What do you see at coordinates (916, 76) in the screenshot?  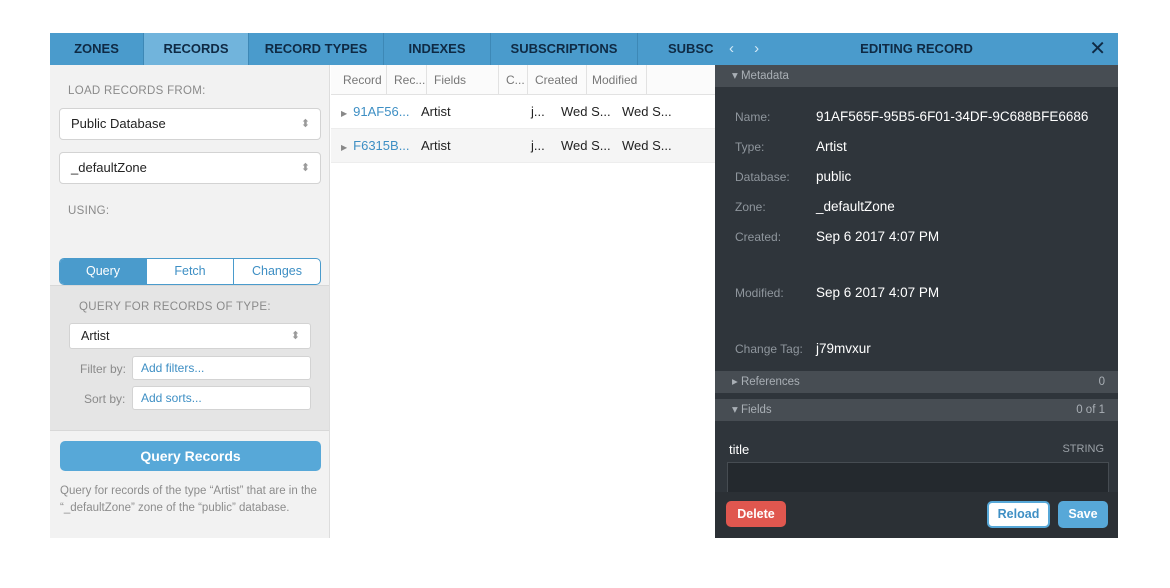 I see `metadata-section-header: ▾ Metadata` at bounding box center [916, 76].